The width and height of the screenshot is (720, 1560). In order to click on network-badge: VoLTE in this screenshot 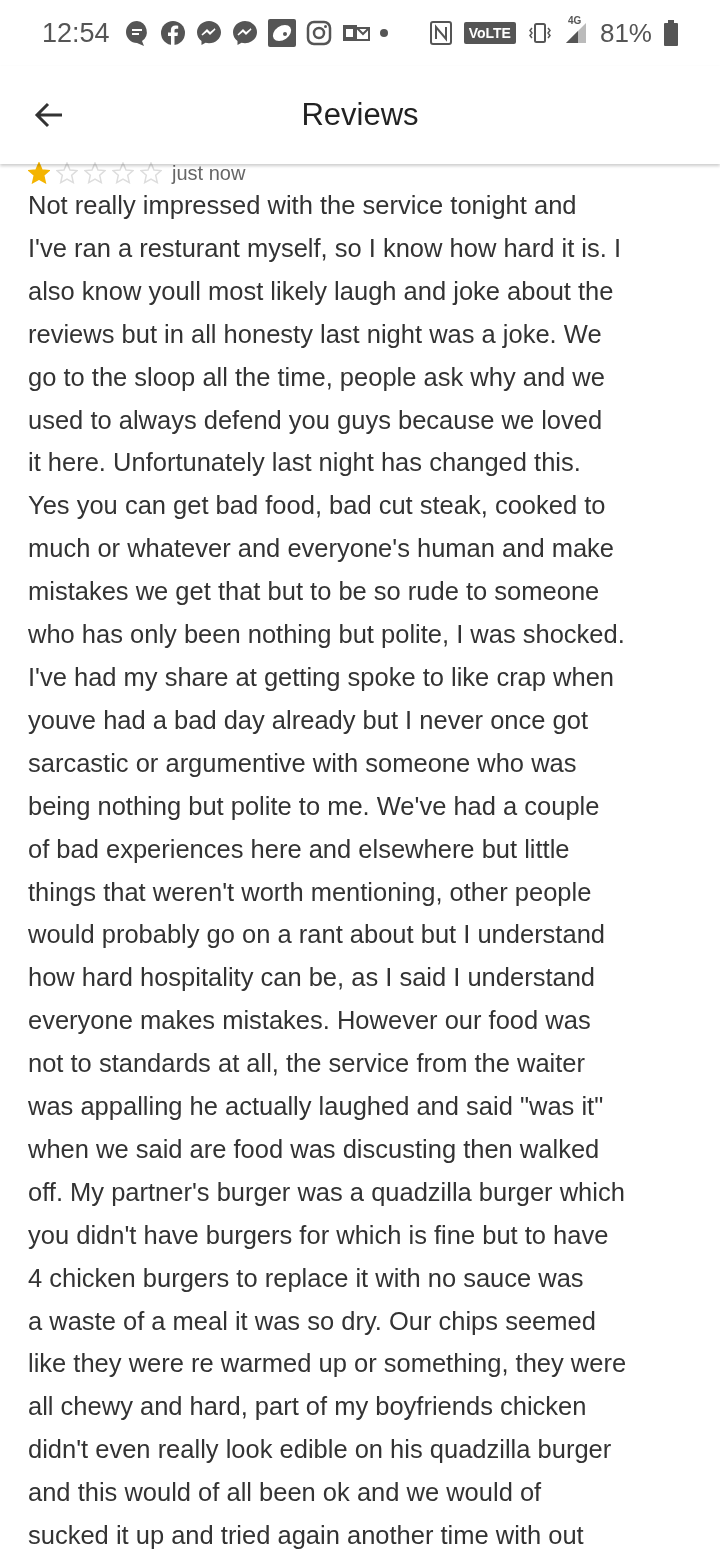, I will do `click(489, 33)`.